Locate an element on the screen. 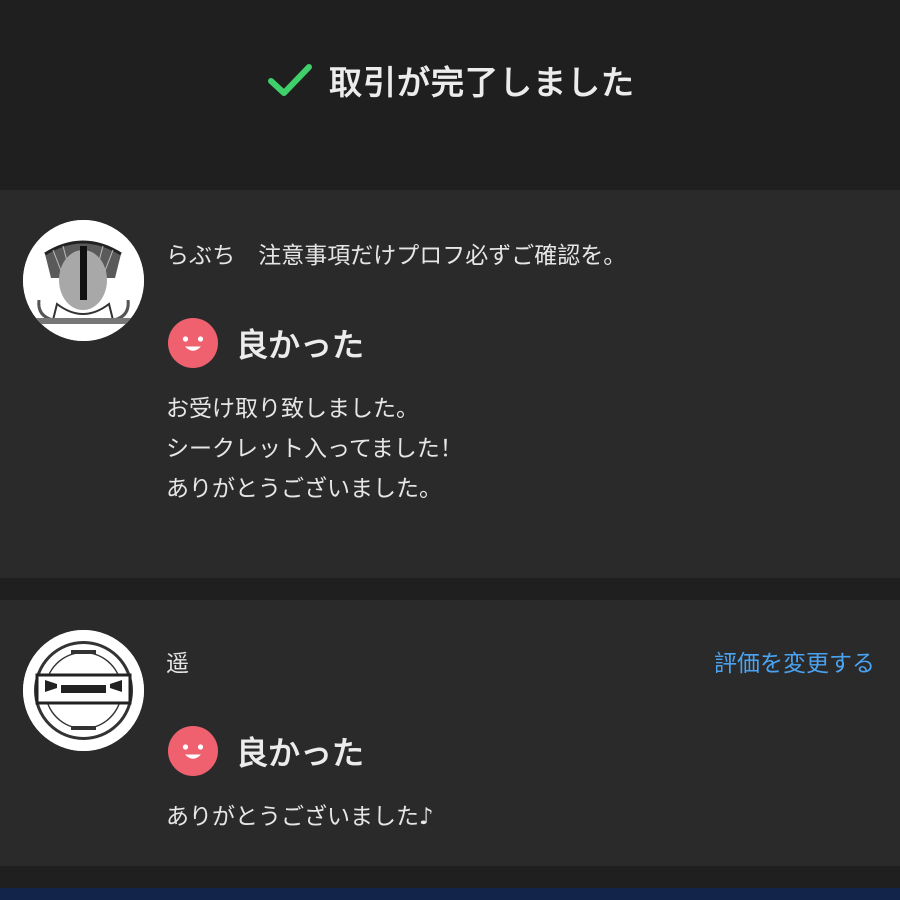  check-icon is located at coordinates (290, 80).